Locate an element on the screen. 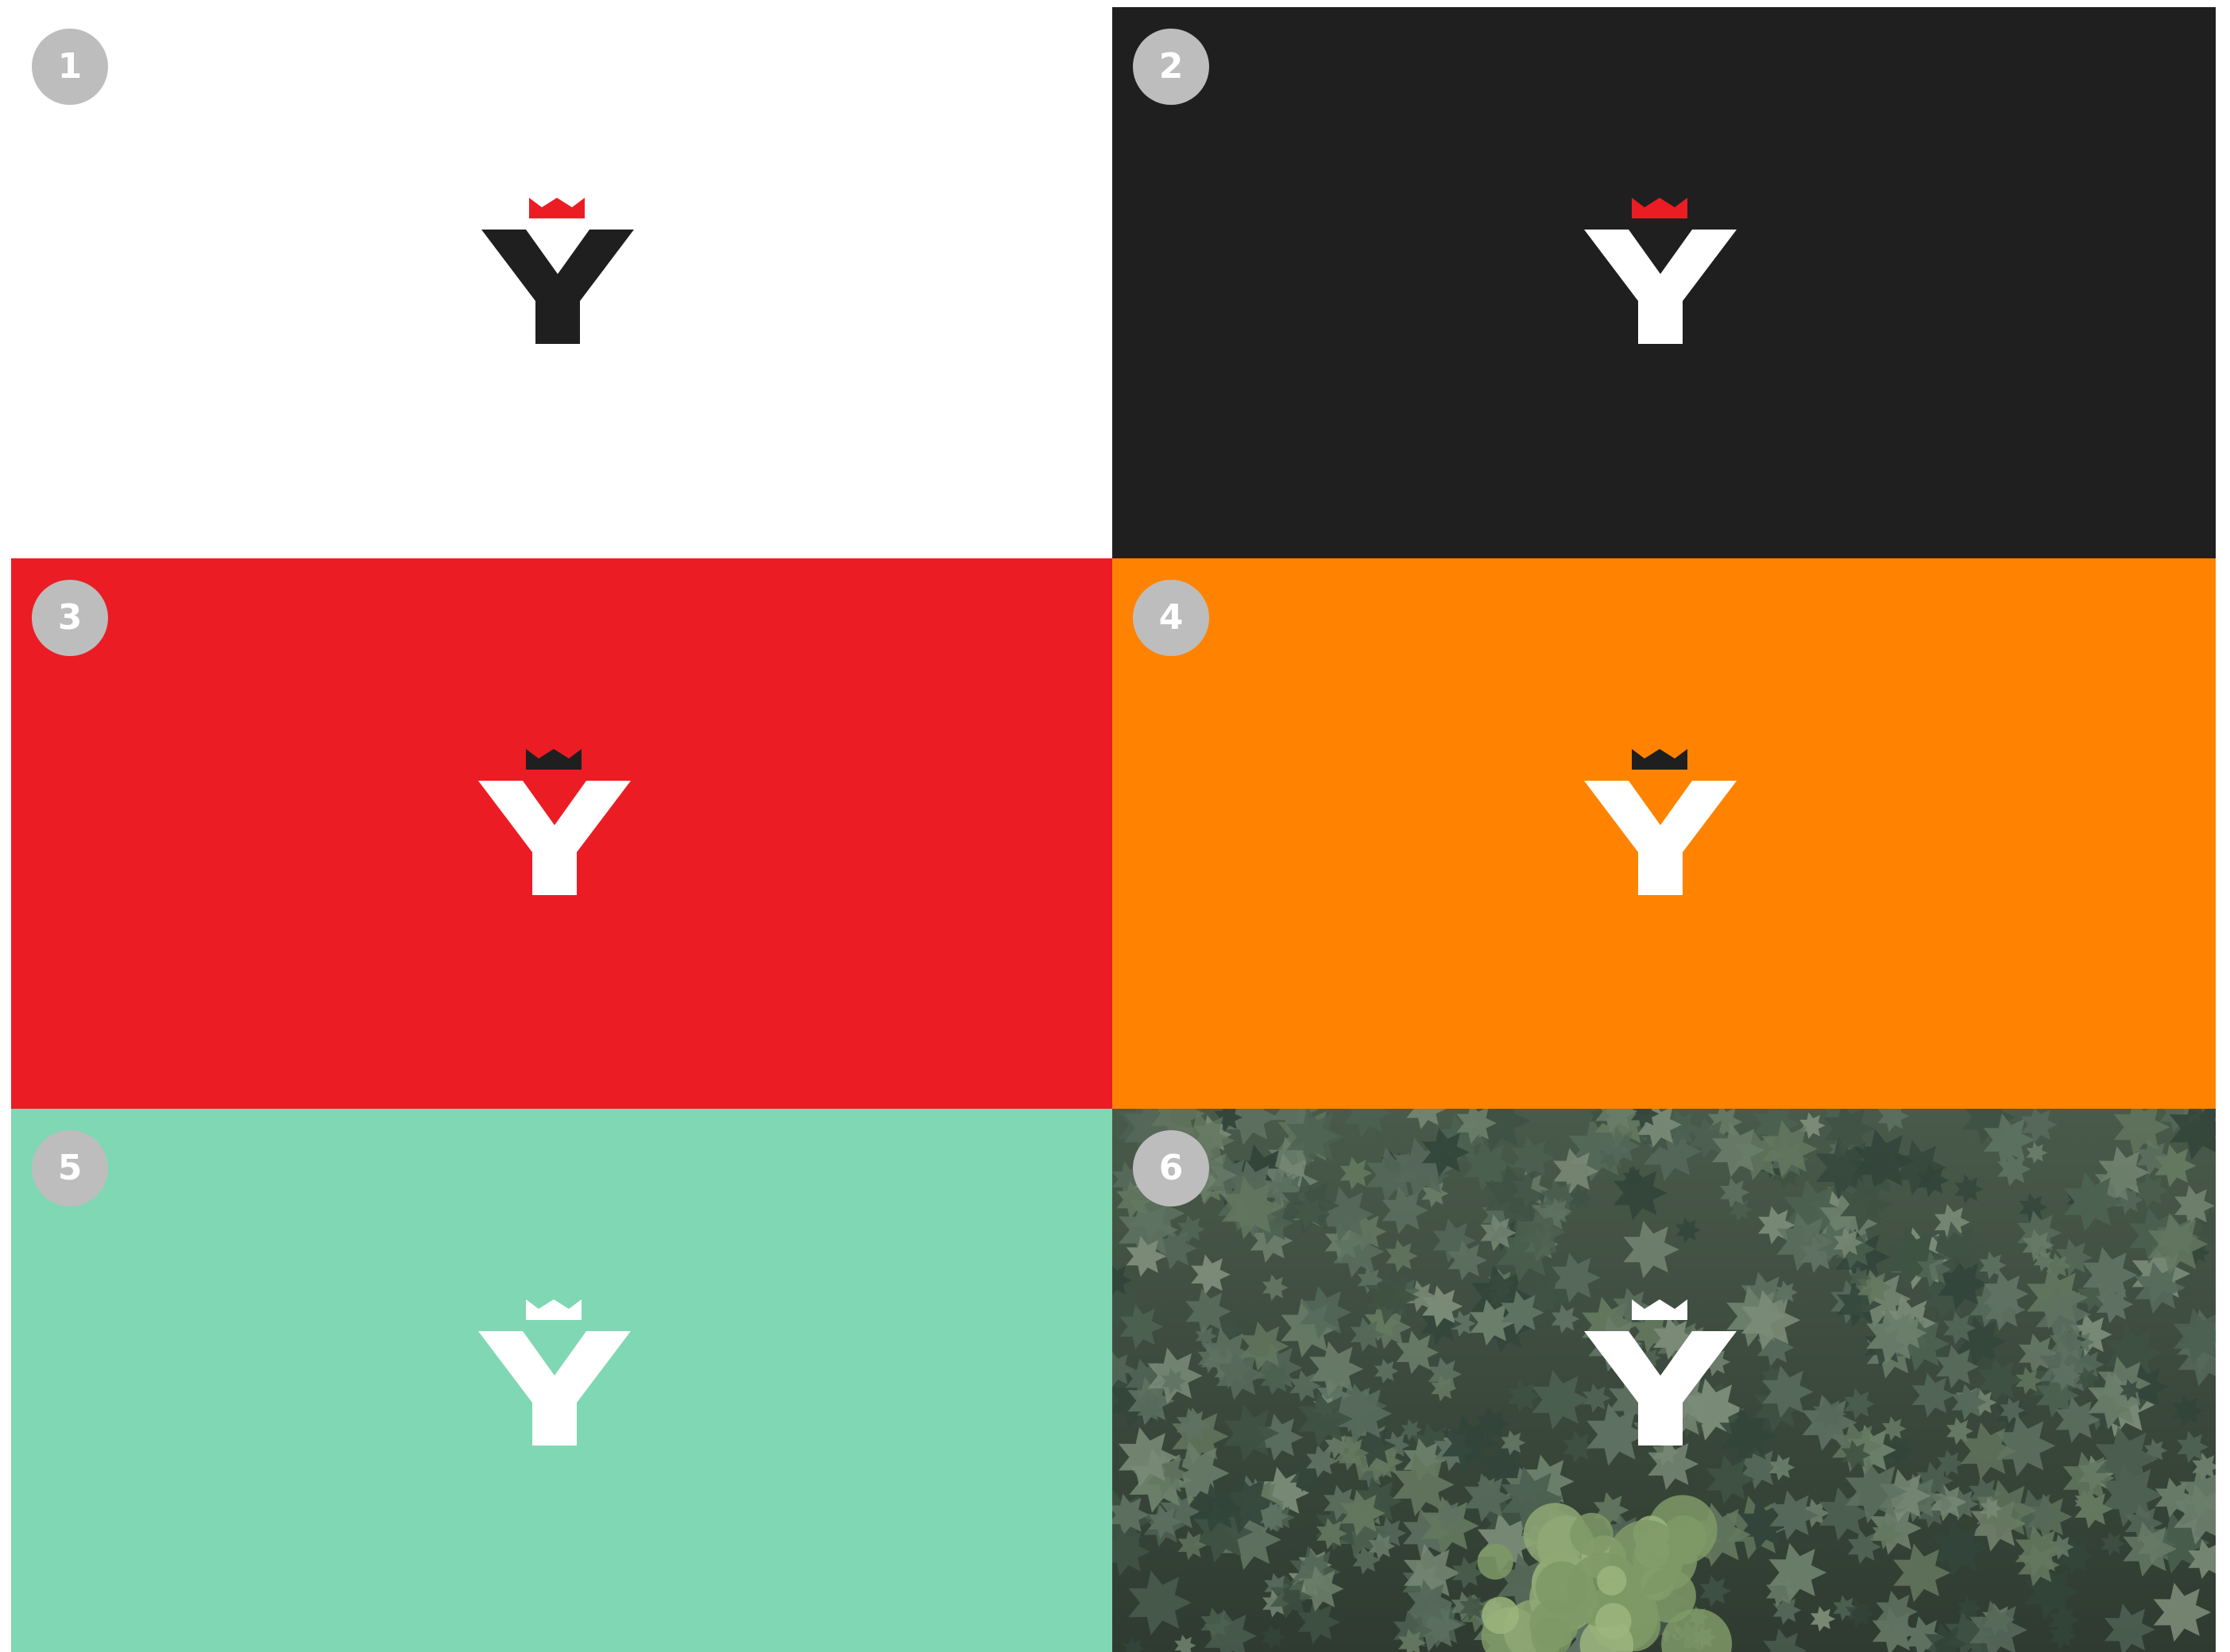 This screenshot has height=1652, width=2230. panel-number-badge: 1 is located at coordinates (70, 67).